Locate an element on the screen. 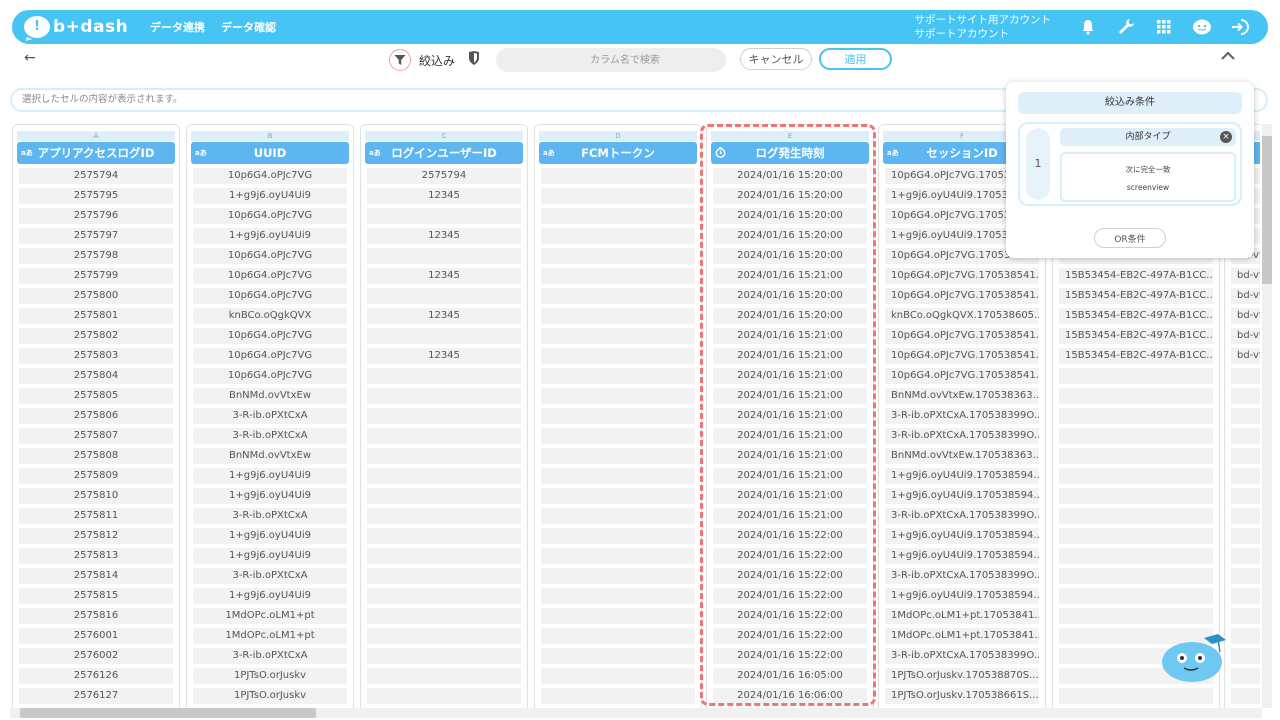  table-cell: 2575800 is located at coordinates (96, 296).